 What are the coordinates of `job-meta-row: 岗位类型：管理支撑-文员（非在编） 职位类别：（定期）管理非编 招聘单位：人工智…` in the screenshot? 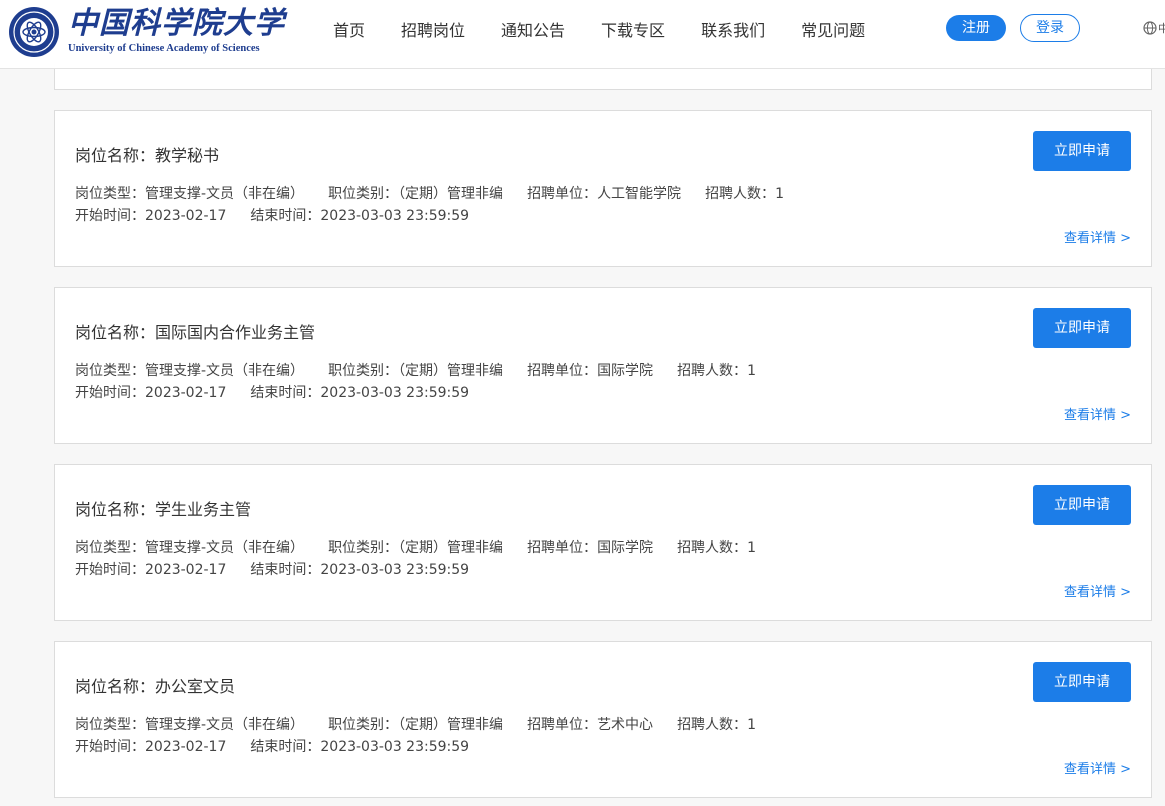 It's located at (441, 193).